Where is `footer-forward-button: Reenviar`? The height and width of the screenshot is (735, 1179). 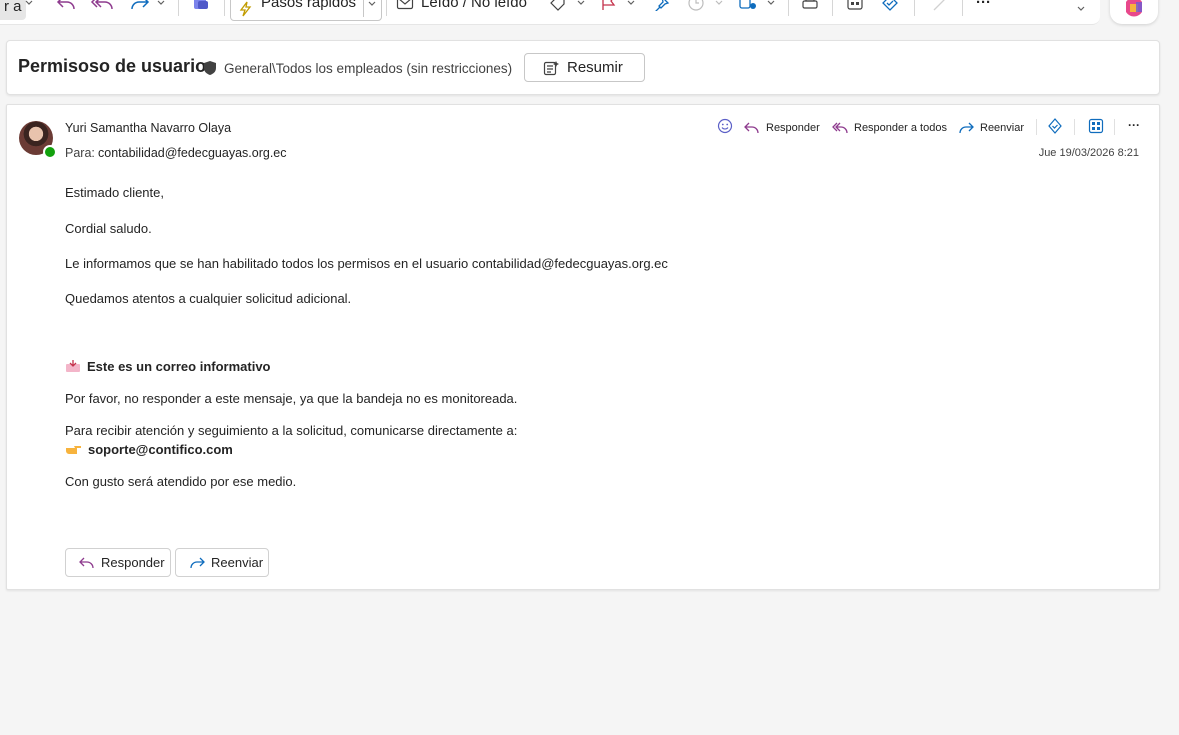
footer-forward-button: Reenviar is located at coordinates (222, 562).